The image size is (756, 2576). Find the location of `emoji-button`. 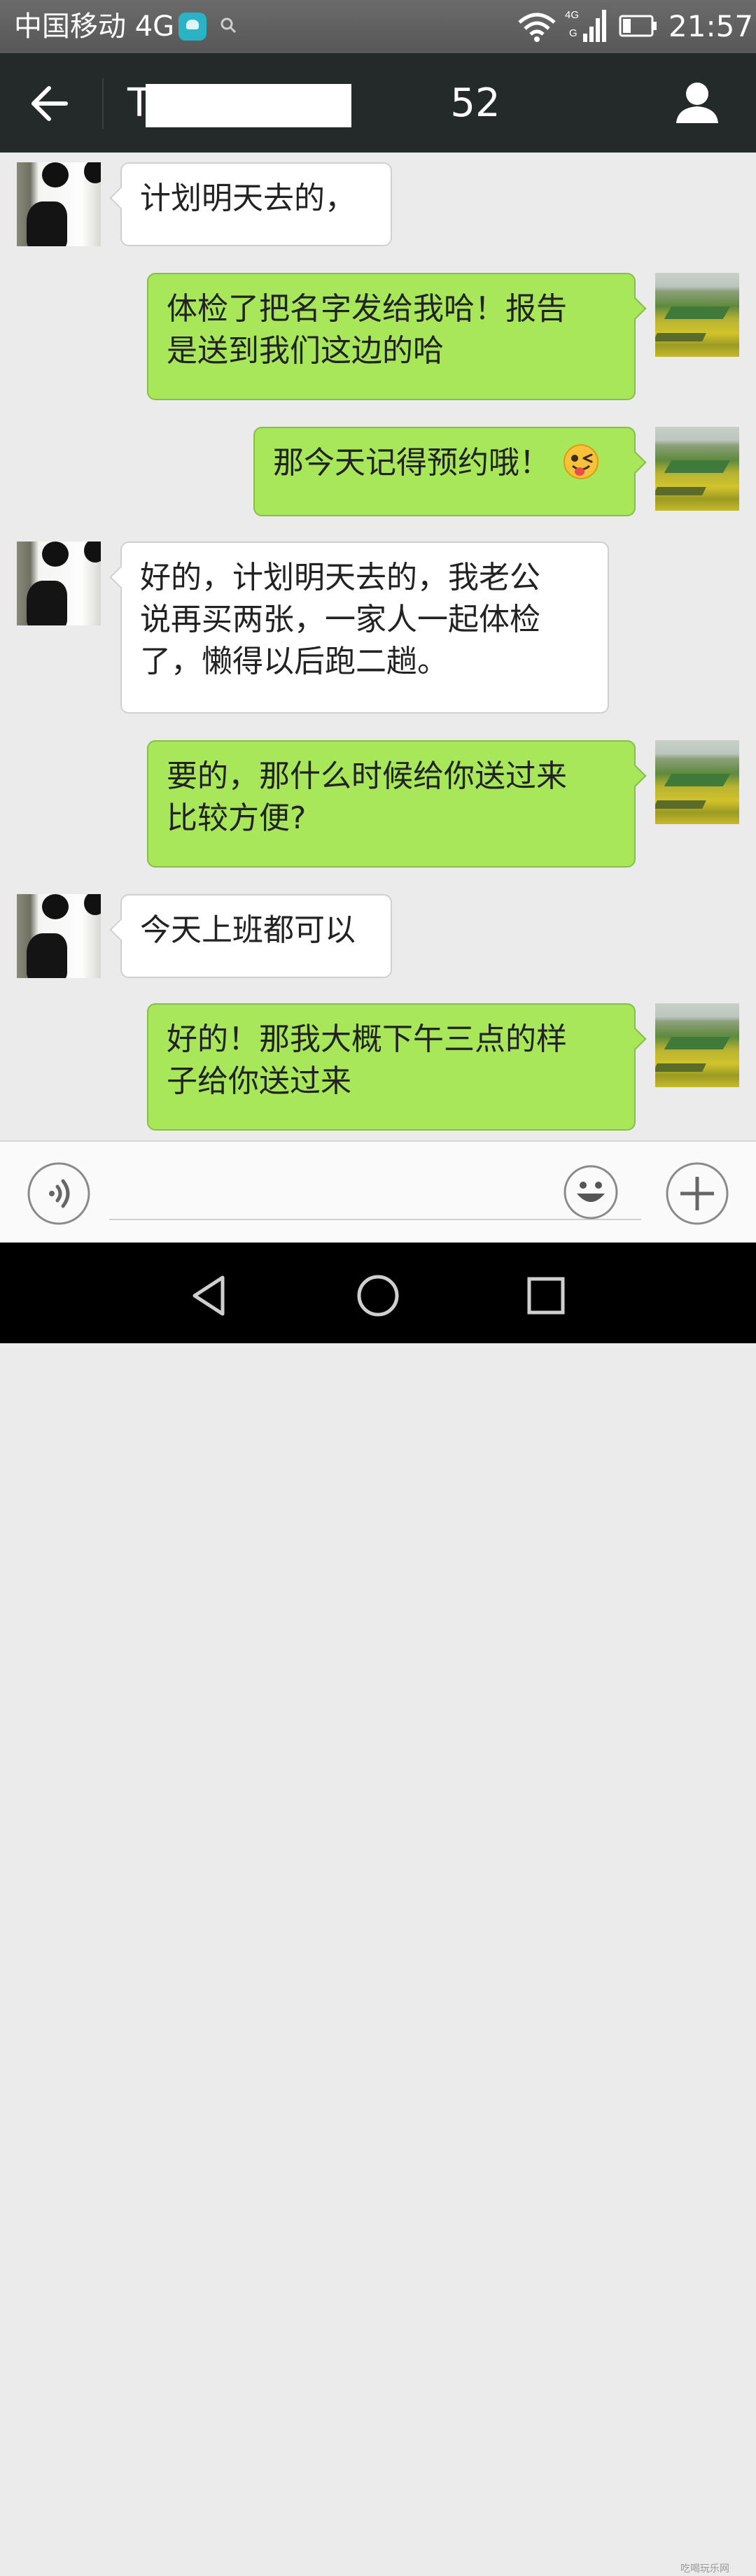

emoji-button is located at coordinates (591, 1192).